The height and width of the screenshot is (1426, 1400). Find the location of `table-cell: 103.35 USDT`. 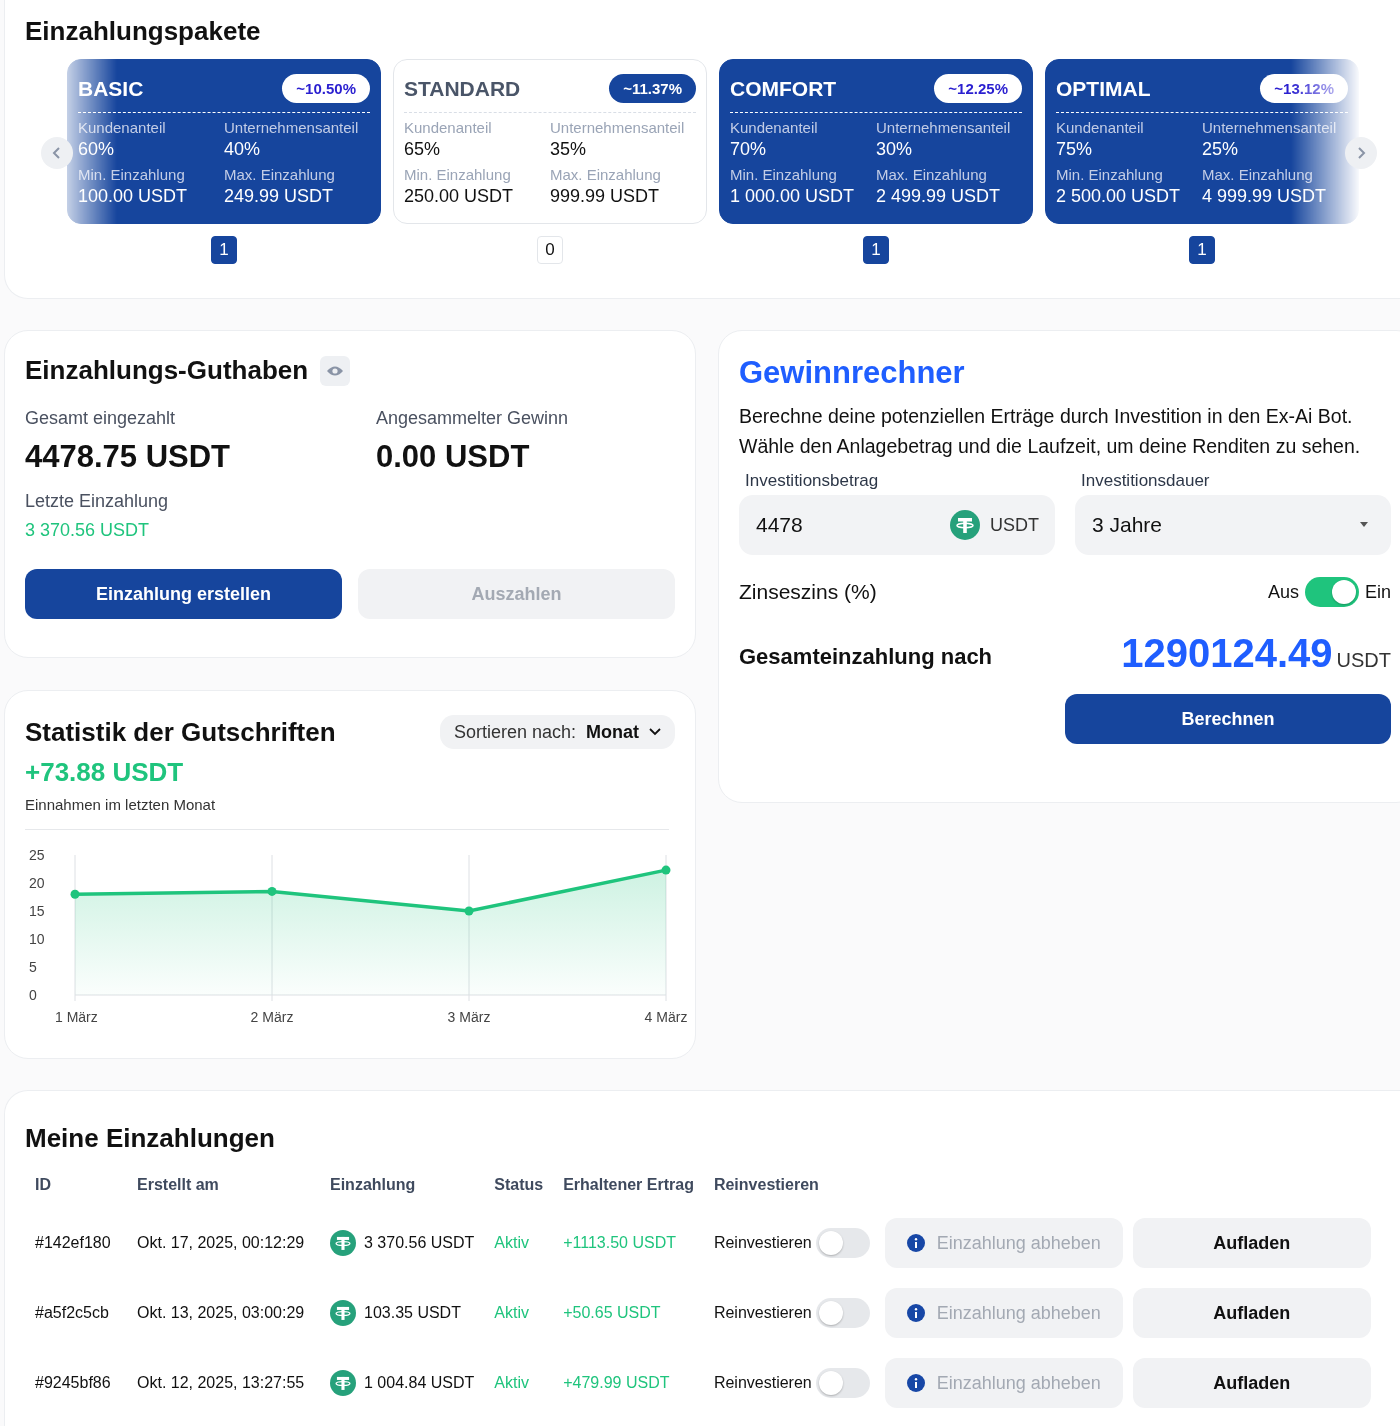

table-cell: 103.35 USDT is located at coordinates (412, 1313).